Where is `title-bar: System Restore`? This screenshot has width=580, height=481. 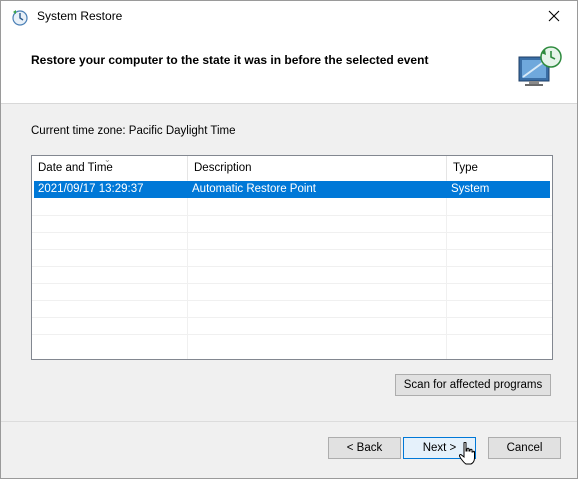 title-bar: System Restore is located at coordinates (289, 16).